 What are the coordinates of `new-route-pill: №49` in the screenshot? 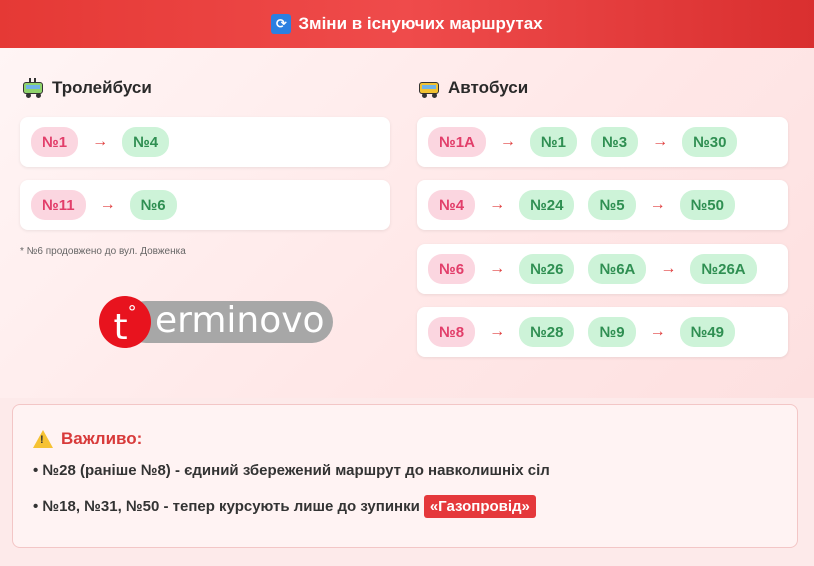 It's located at (707, 332).